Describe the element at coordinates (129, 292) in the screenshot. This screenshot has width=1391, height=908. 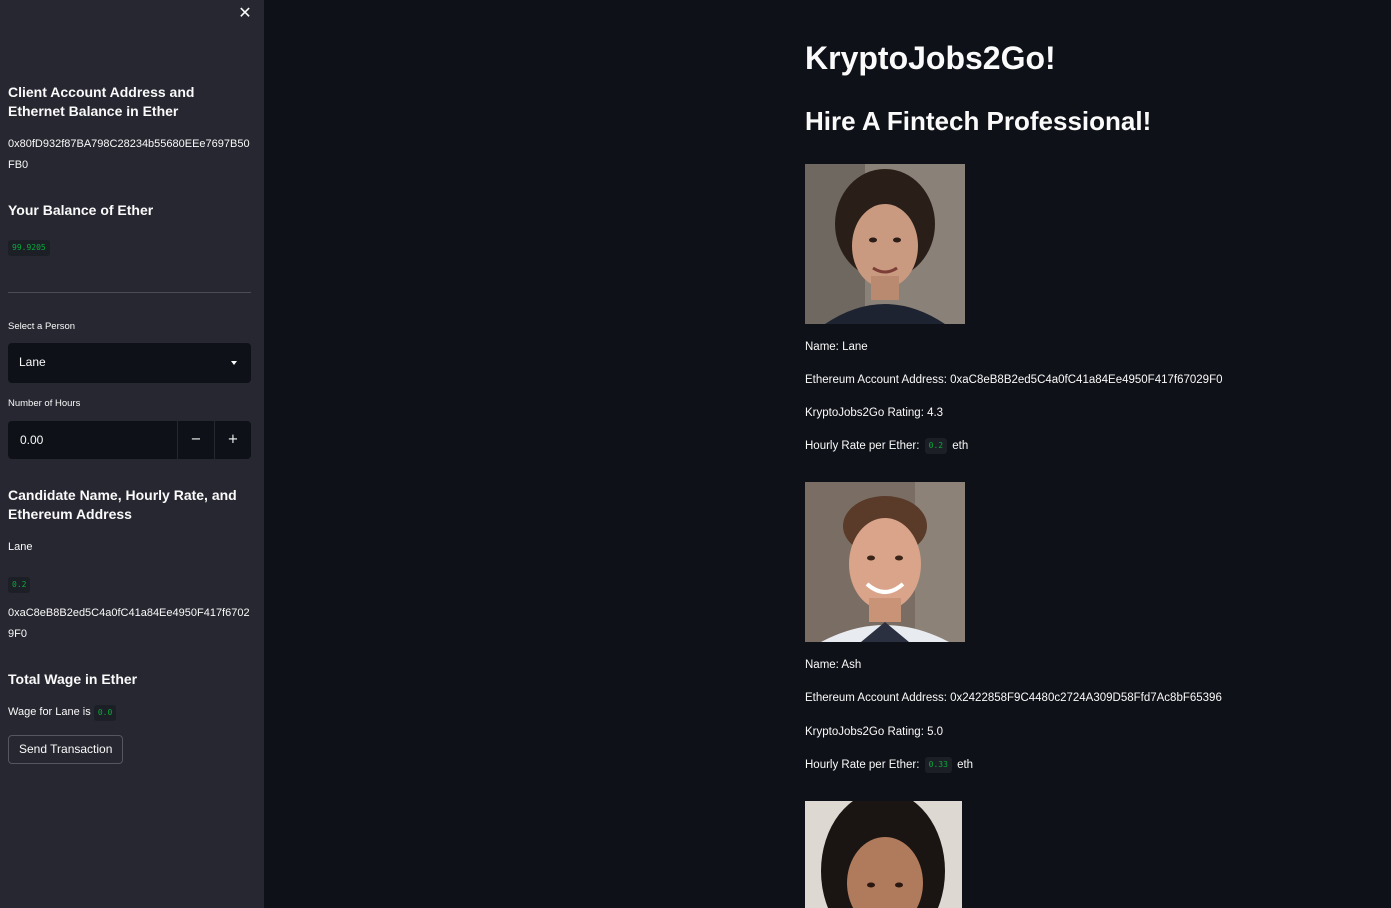
I see `divider` at that location.